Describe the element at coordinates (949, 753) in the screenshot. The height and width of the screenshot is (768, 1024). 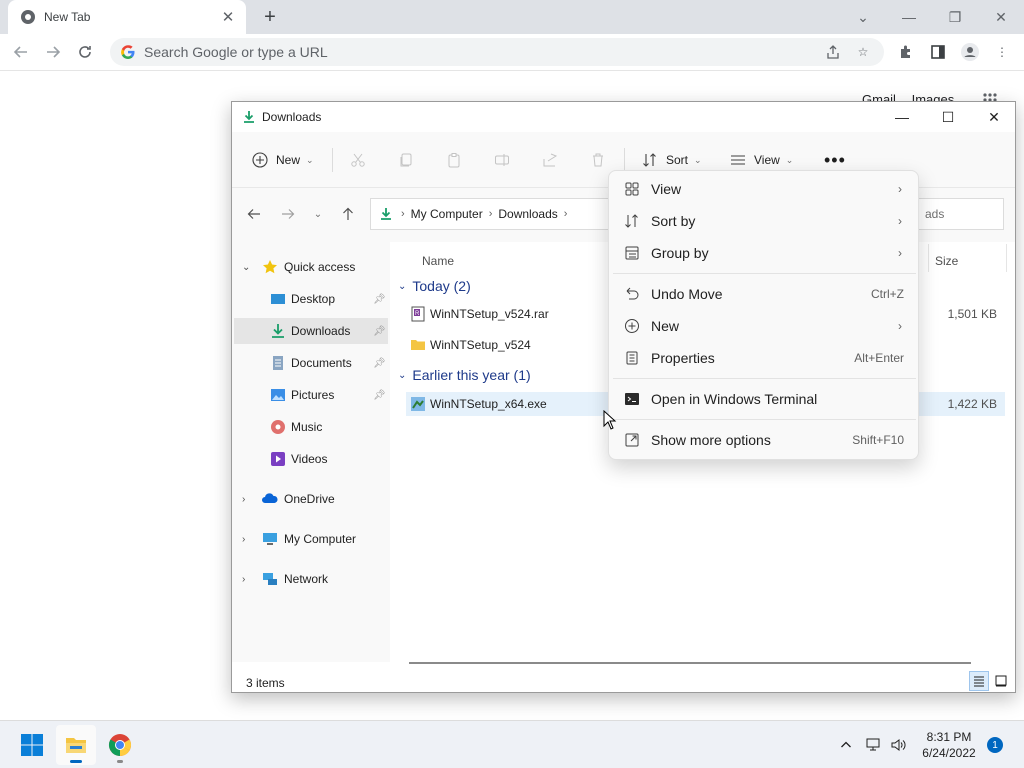
I see `clock-date: 6/24/2022` at that location.